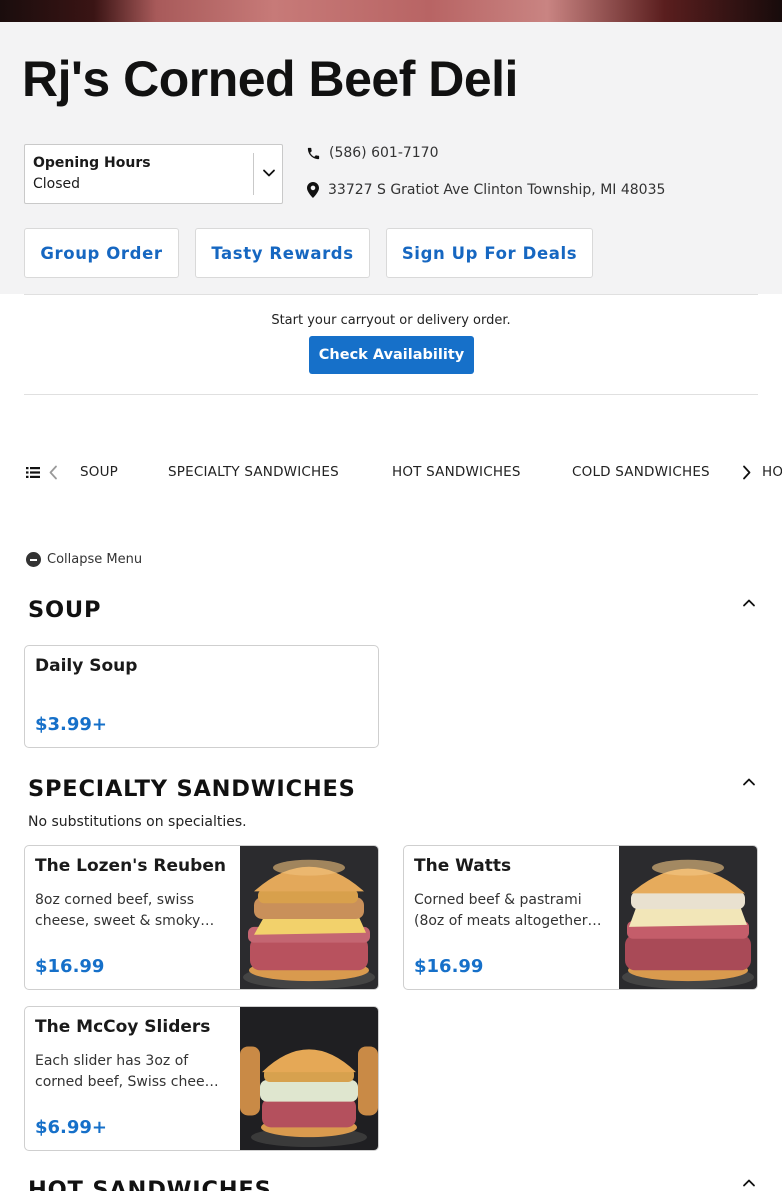  I want to click on section-title-specialty-sandwiches: SPECIALTY SANDWICHES, so click(192, 789).